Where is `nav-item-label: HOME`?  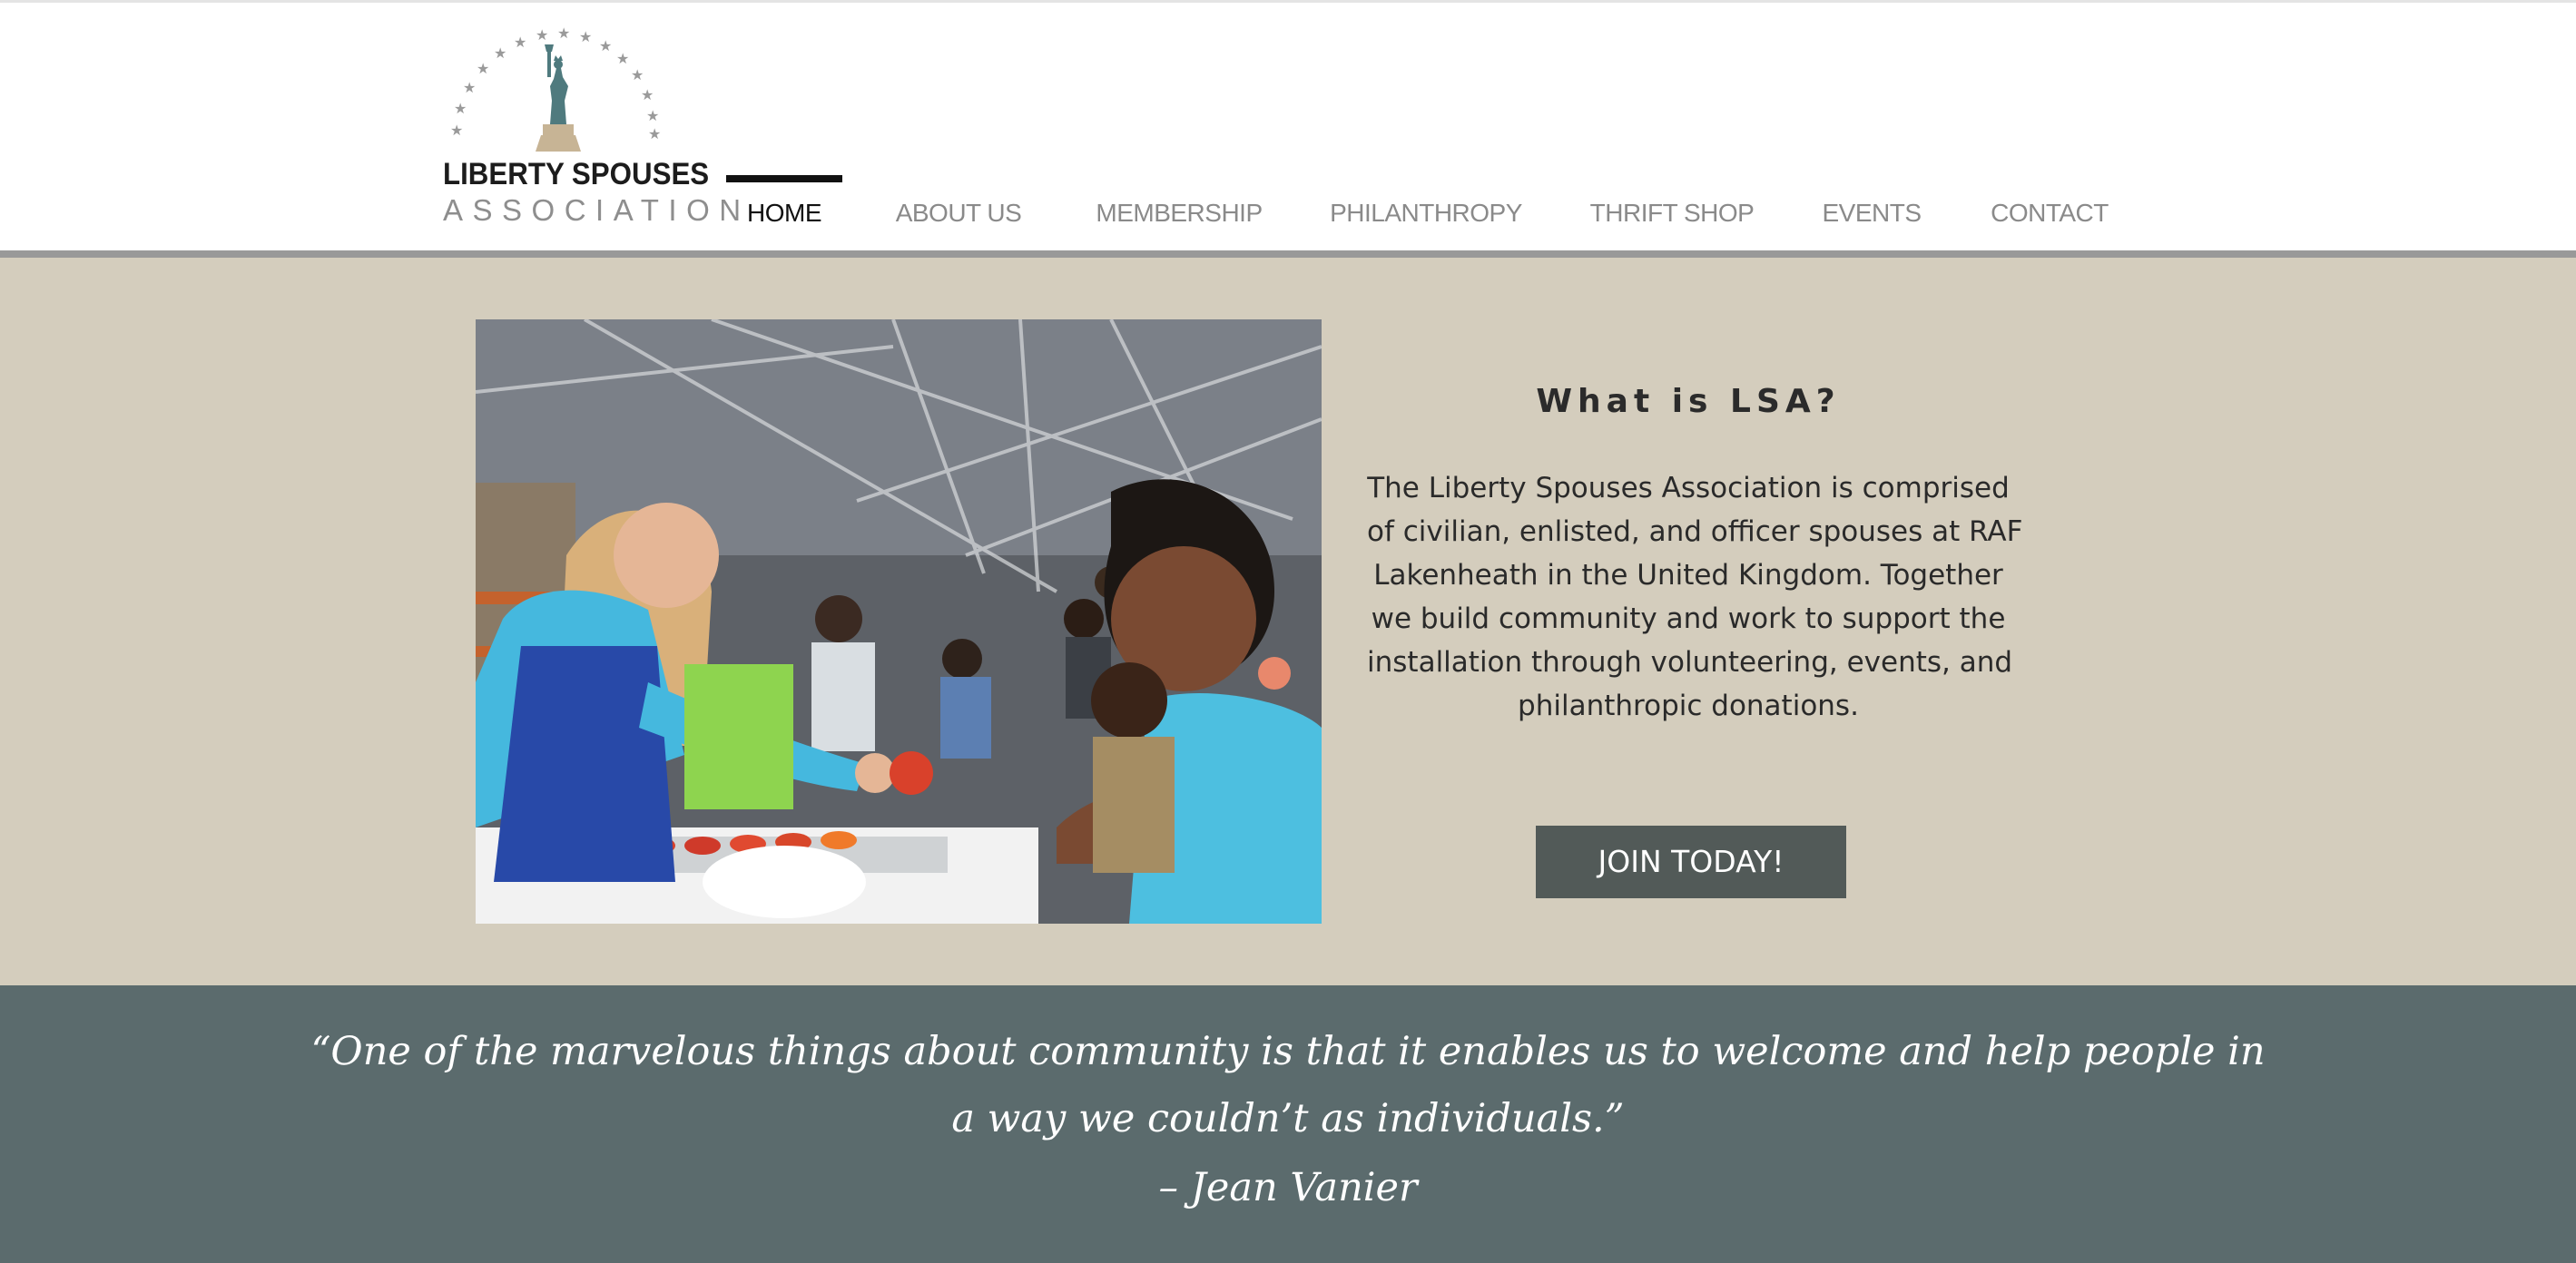 nav-item-label: HOME is located at coordinates (784, 213).